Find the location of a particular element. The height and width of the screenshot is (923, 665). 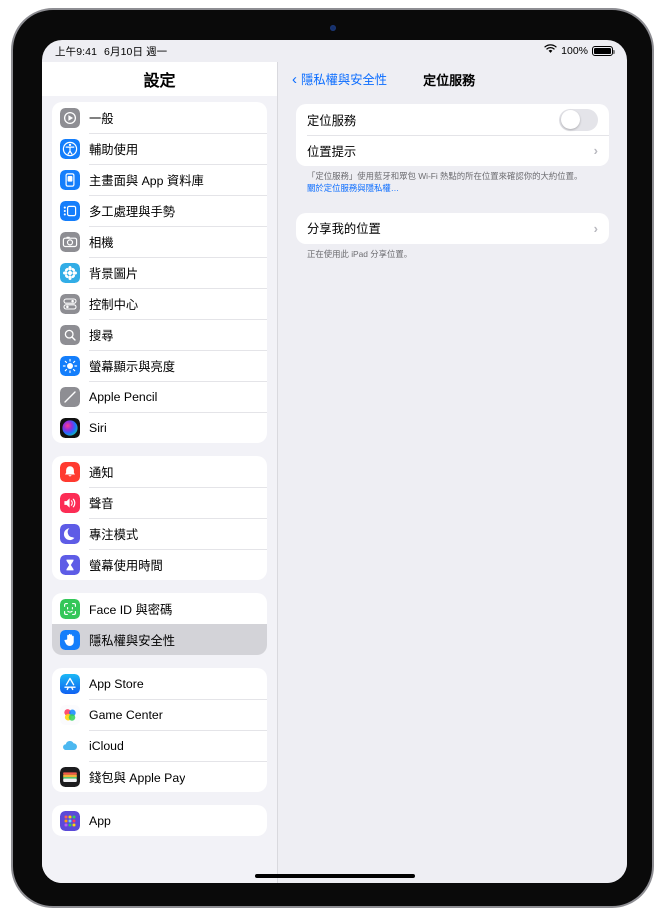

sidebar-item-display-brightness: 螢幕顯示與亮度 is located at coordinates (159, 365).